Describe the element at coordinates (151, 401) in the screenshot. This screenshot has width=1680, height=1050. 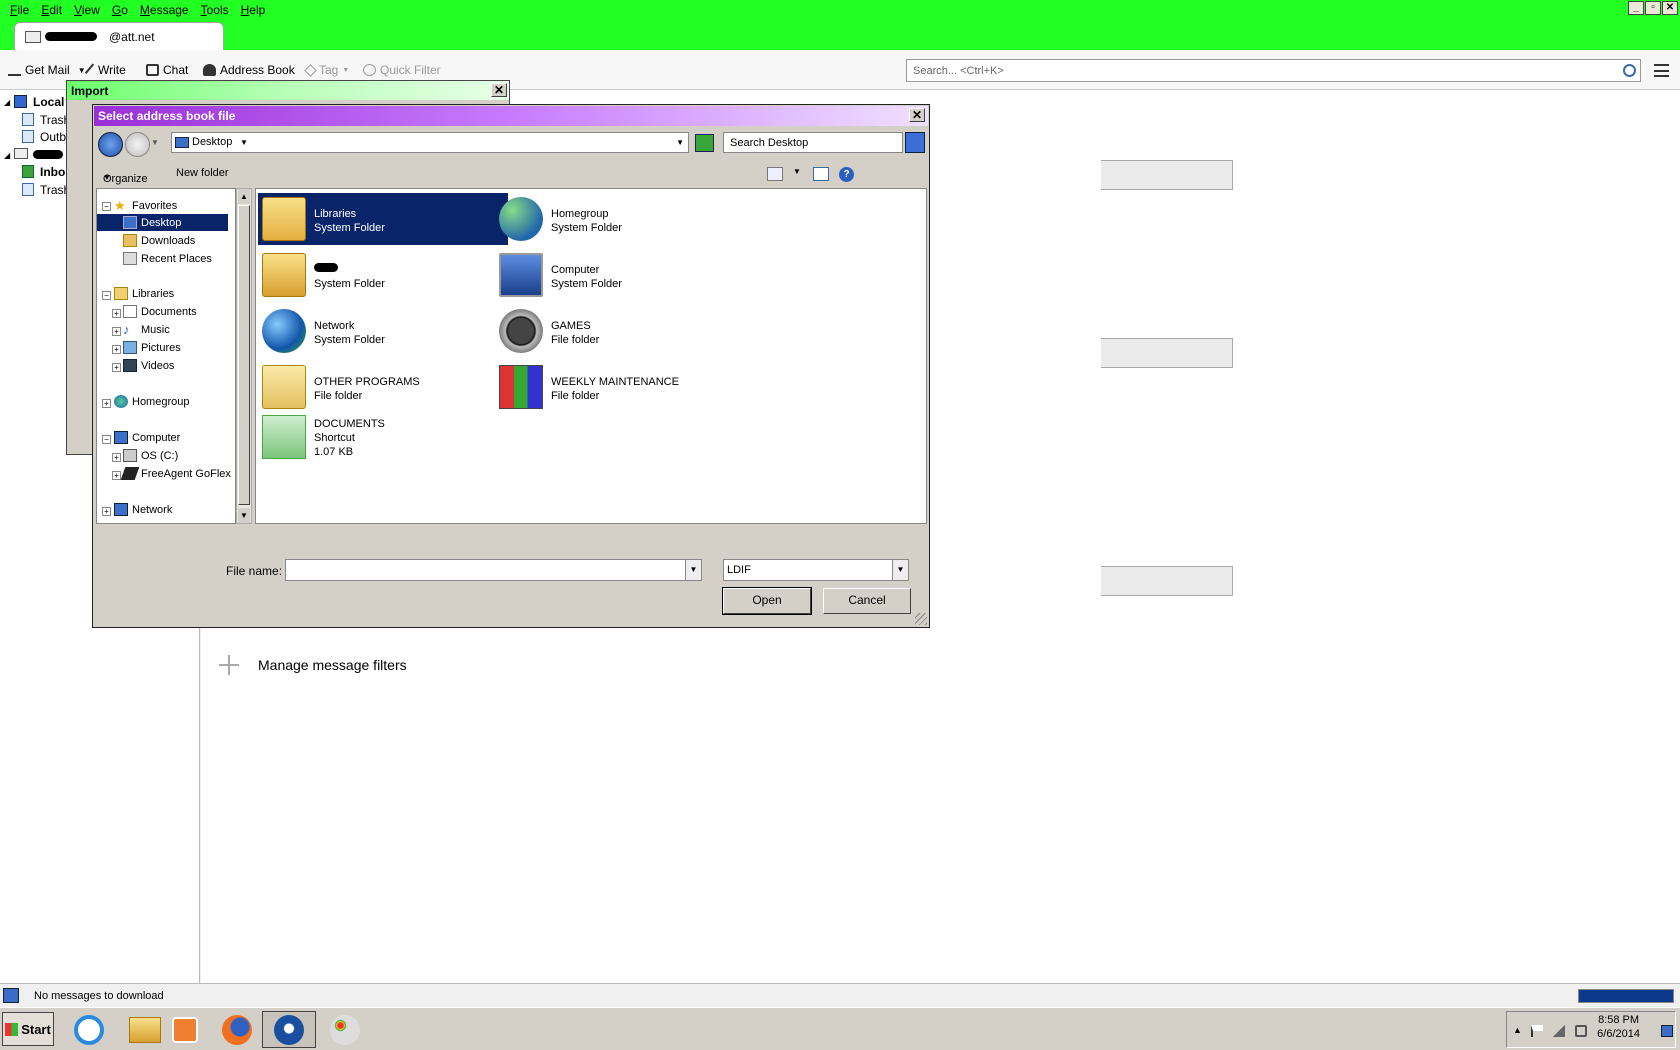
I see `nav-homegroup: Homegroup` at that location.